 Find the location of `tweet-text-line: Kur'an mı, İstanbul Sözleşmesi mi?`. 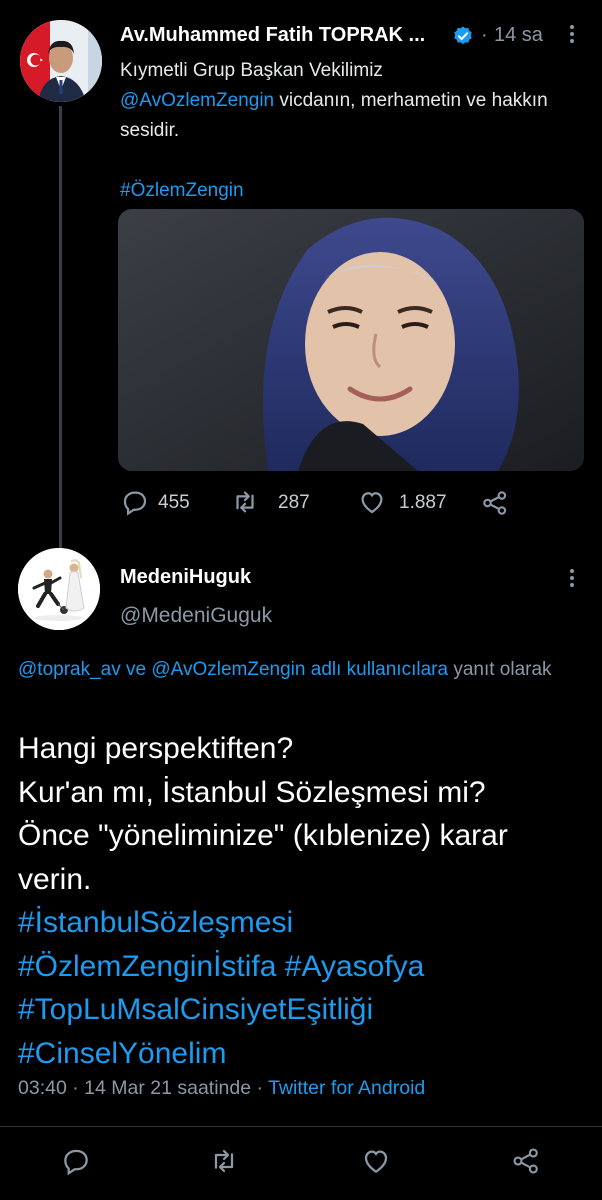

tweet-text-line: Kur'an mı, İstanbul Sözleşmesi mi? is located at coordinates (252, 792).